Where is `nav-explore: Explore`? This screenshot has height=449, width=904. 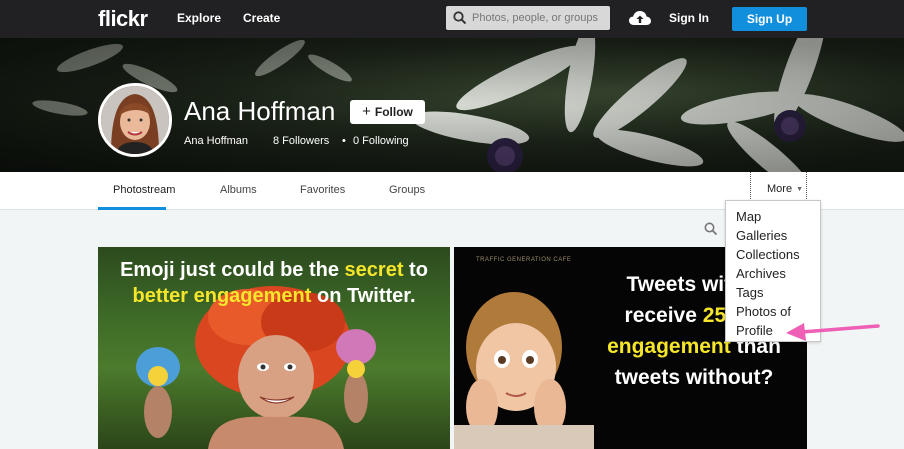 nav-explore: Explore is located at coordinates (199, 18).